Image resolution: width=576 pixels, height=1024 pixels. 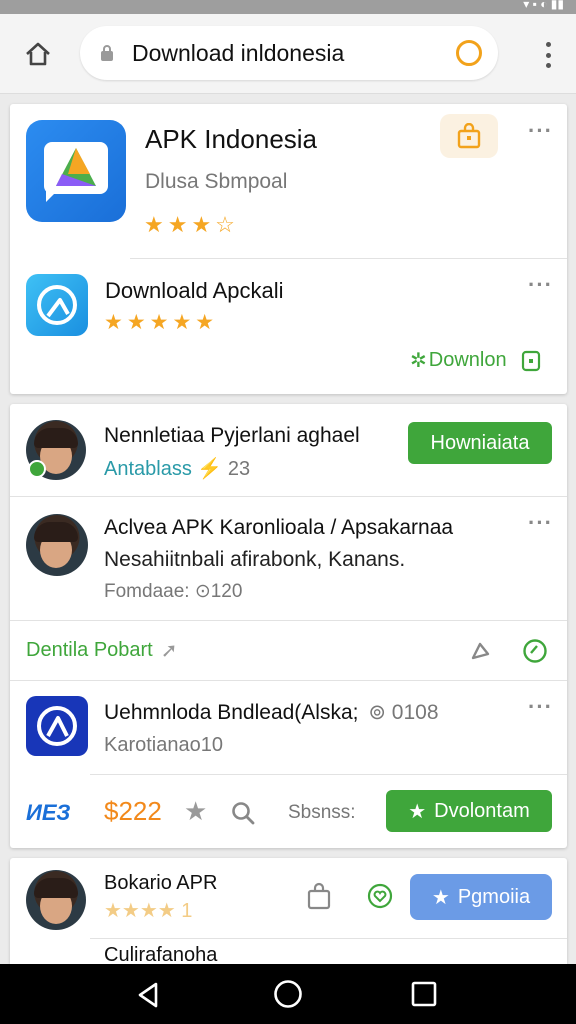 I want to click on circle-icon, so click(x=469, y=53).